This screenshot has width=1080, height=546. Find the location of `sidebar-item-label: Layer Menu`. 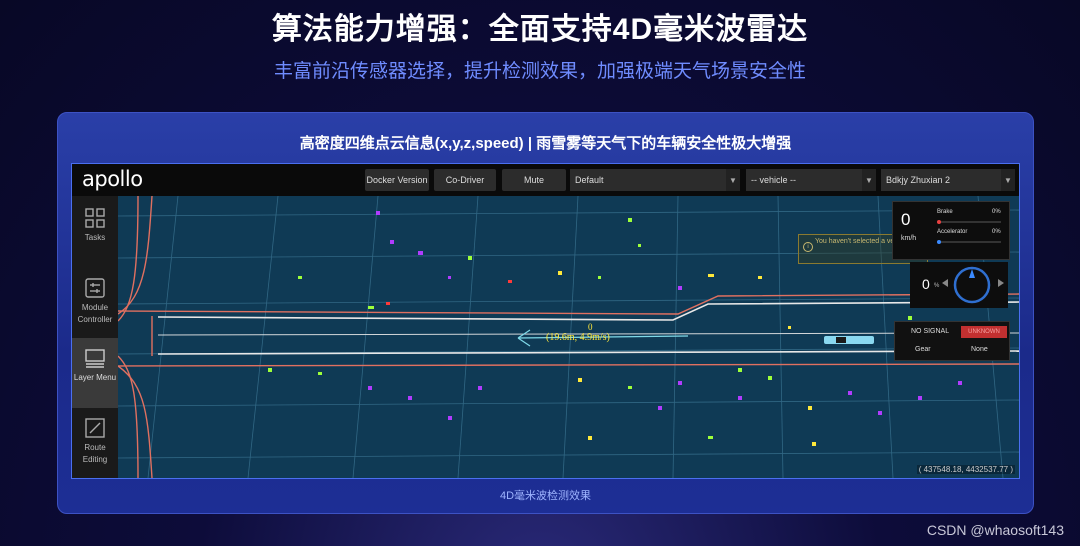

sidebar-item-label: Layer Menu is located at coordinates (95, 377).